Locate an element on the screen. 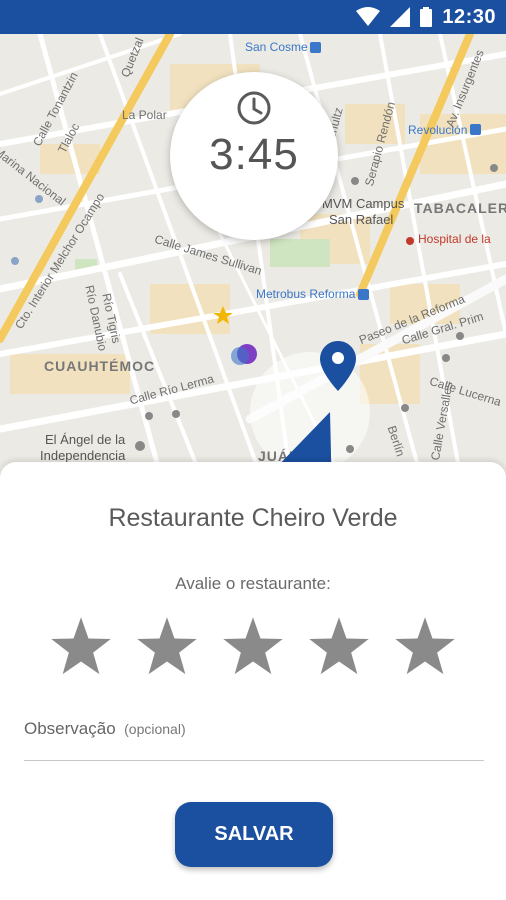  wifi-icon is located at coordinates (368, 16).